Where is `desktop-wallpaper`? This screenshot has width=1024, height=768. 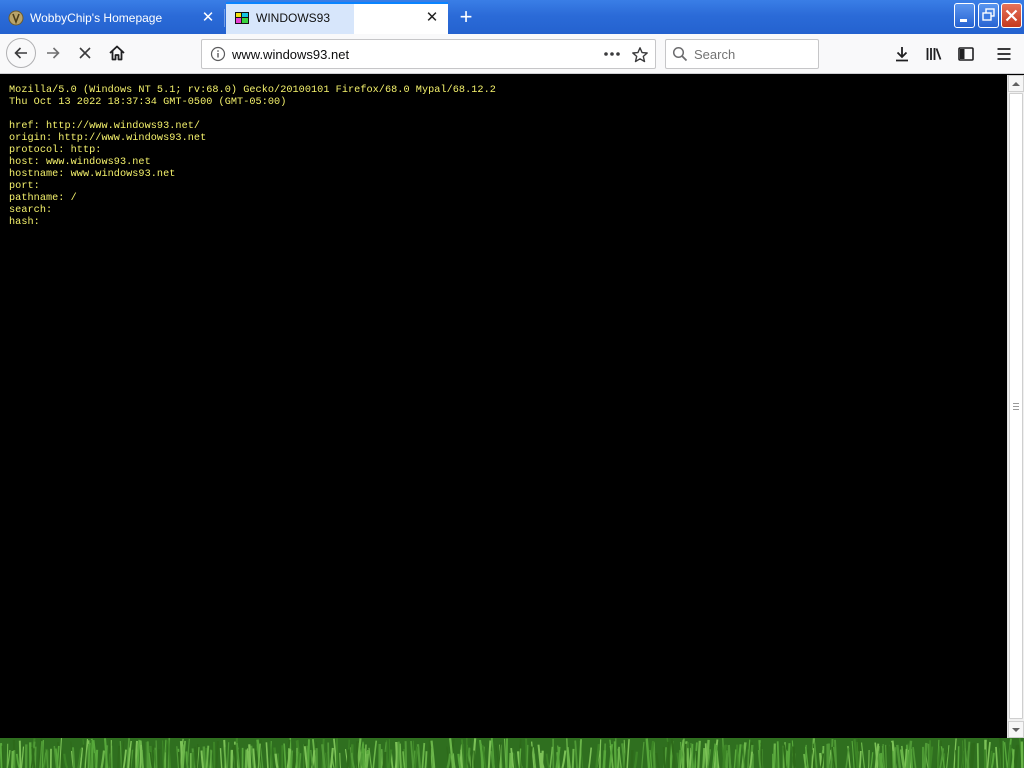
desktop-wallpaper is located at coordinates (512, 753).